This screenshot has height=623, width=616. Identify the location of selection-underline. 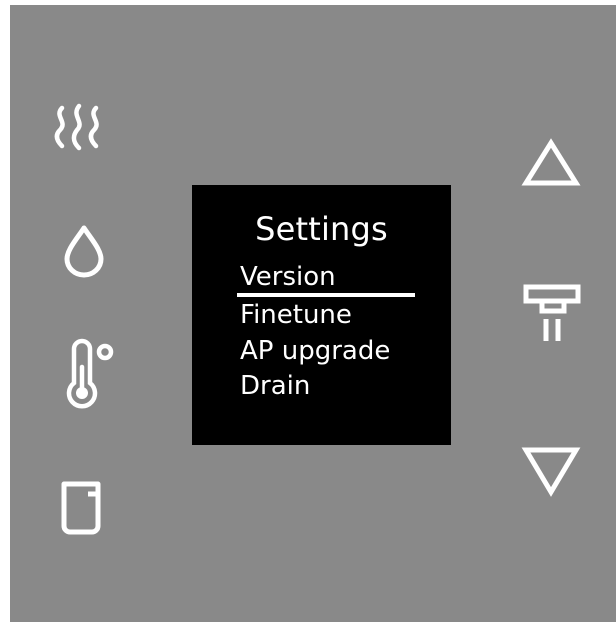
(326, 295).